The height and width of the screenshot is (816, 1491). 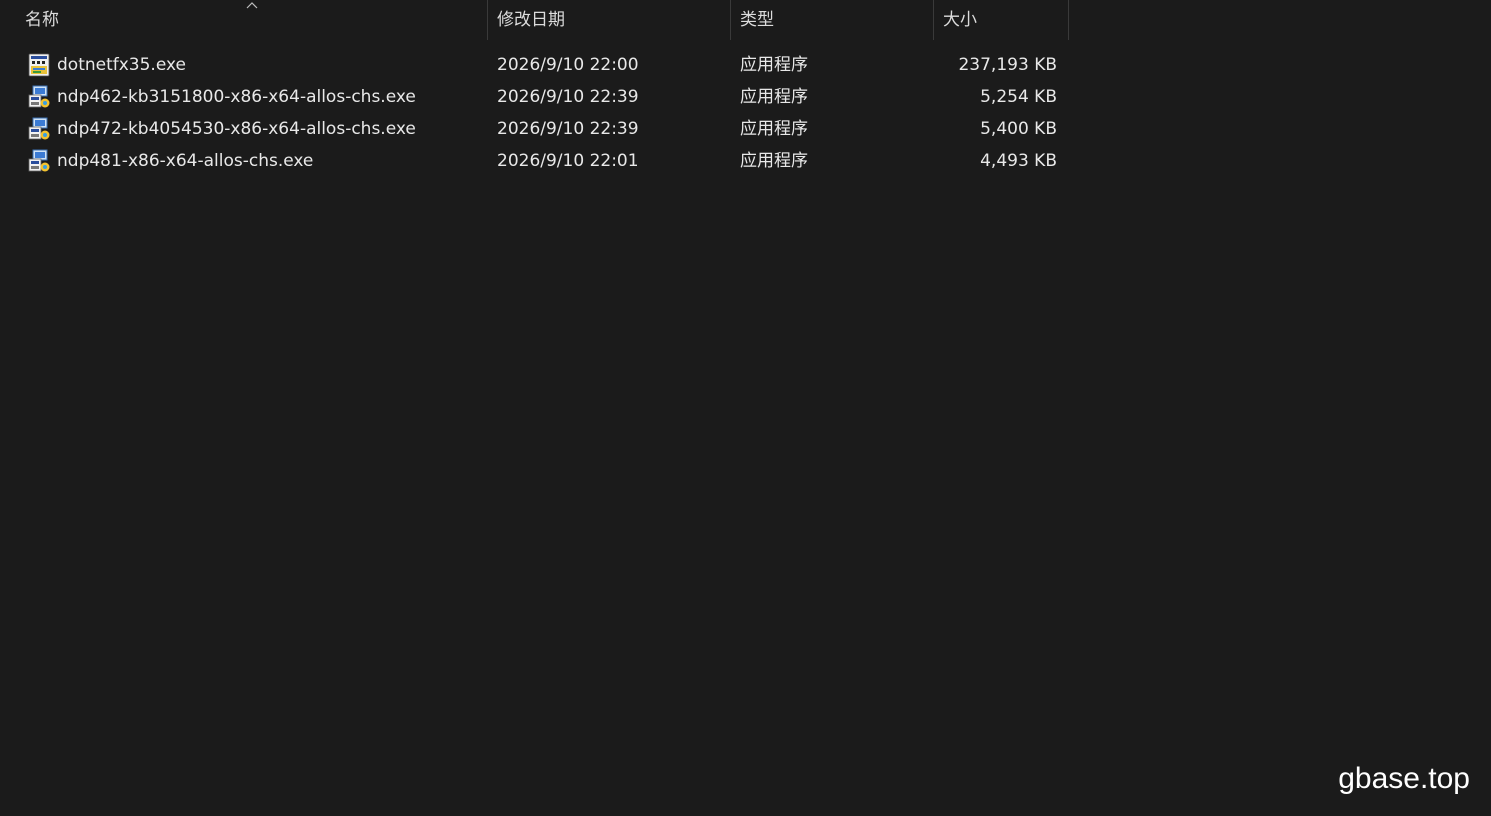 I want to click on file-size: 237,193 KB, so click(x=1007, y=65).